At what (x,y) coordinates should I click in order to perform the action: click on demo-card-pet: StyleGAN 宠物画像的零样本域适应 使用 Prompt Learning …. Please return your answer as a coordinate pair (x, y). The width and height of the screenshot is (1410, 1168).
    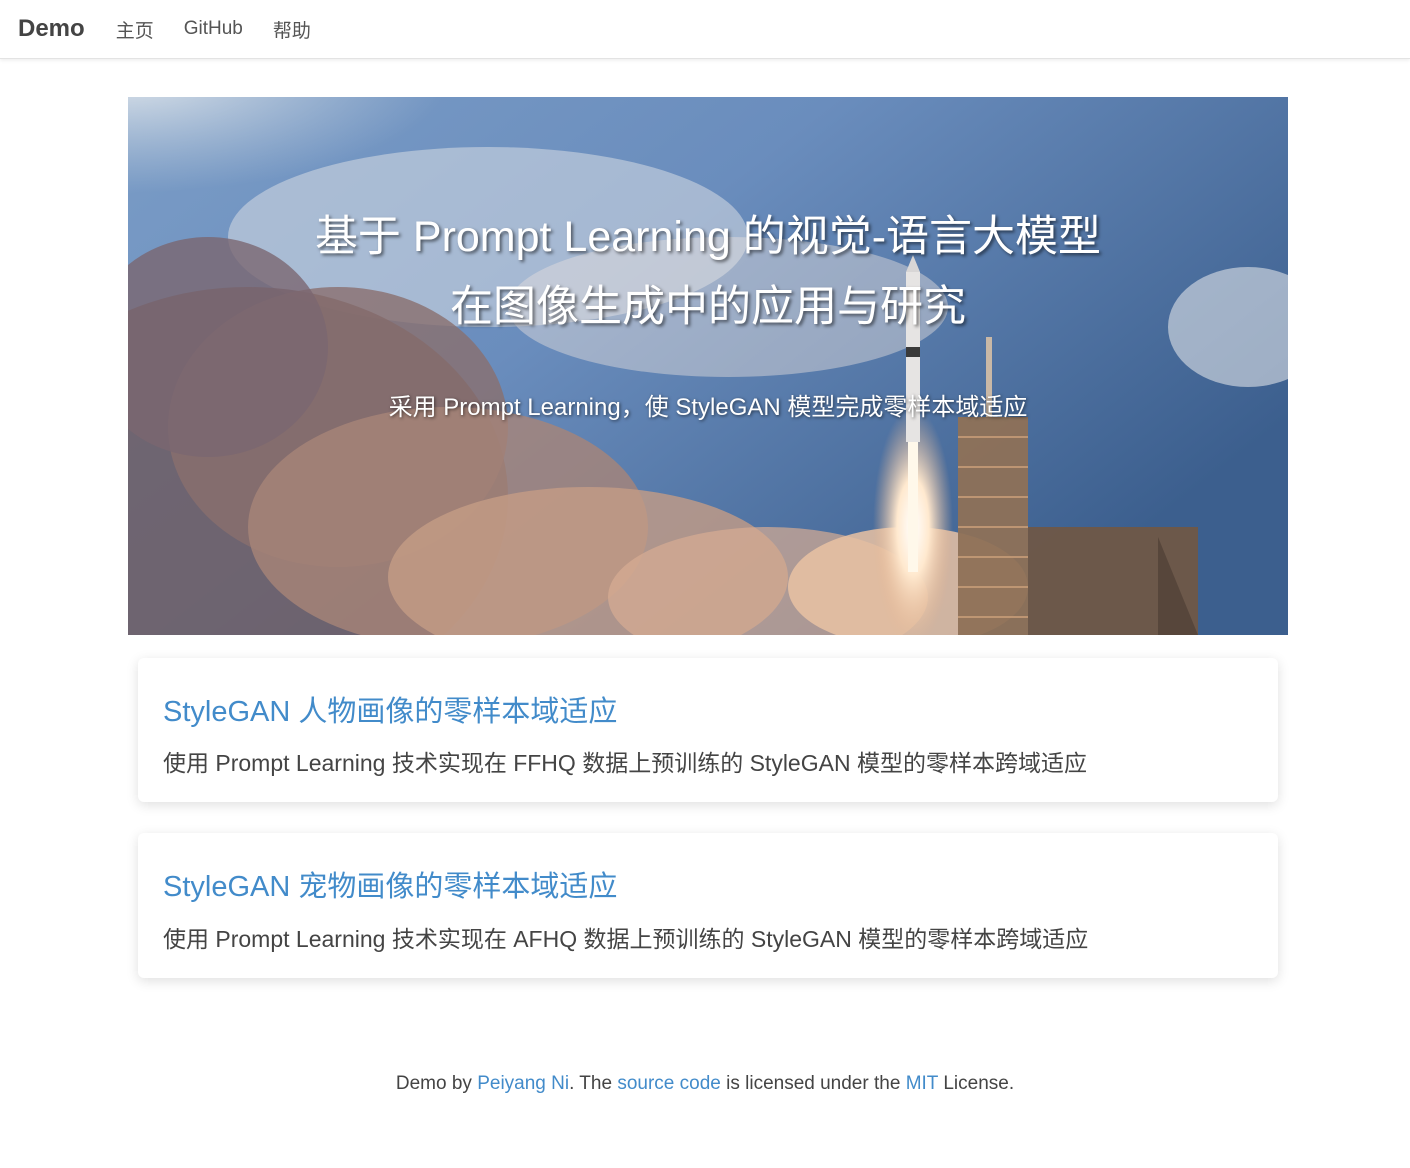
    Looking at the image, I should click on (708, 905).